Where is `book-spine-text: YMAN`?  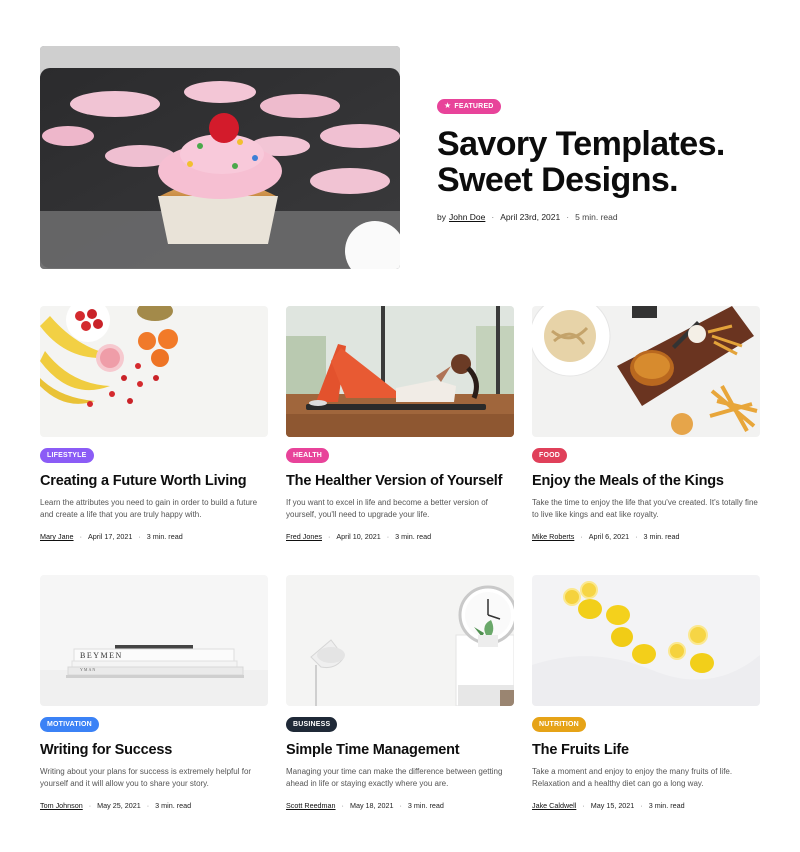
book-spine-text: YMAN is located at coordinates (88, 669).